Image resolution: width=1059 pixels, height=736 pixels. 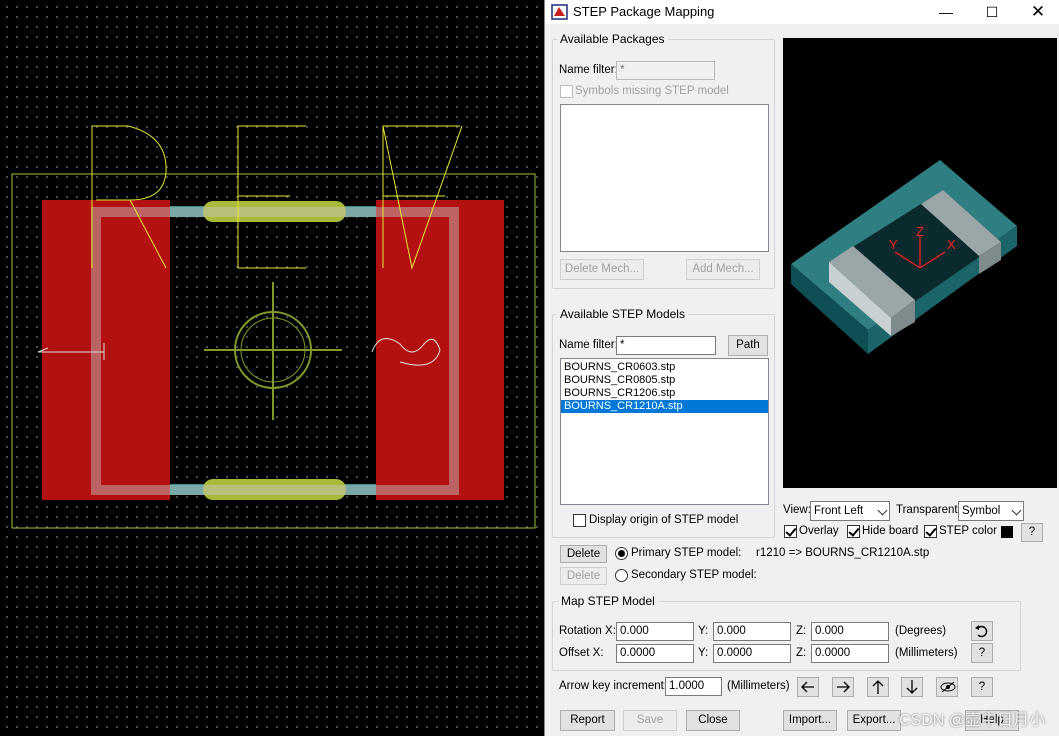 I want to click on transparent-label: Transparent:, so click(x=928, y=510).